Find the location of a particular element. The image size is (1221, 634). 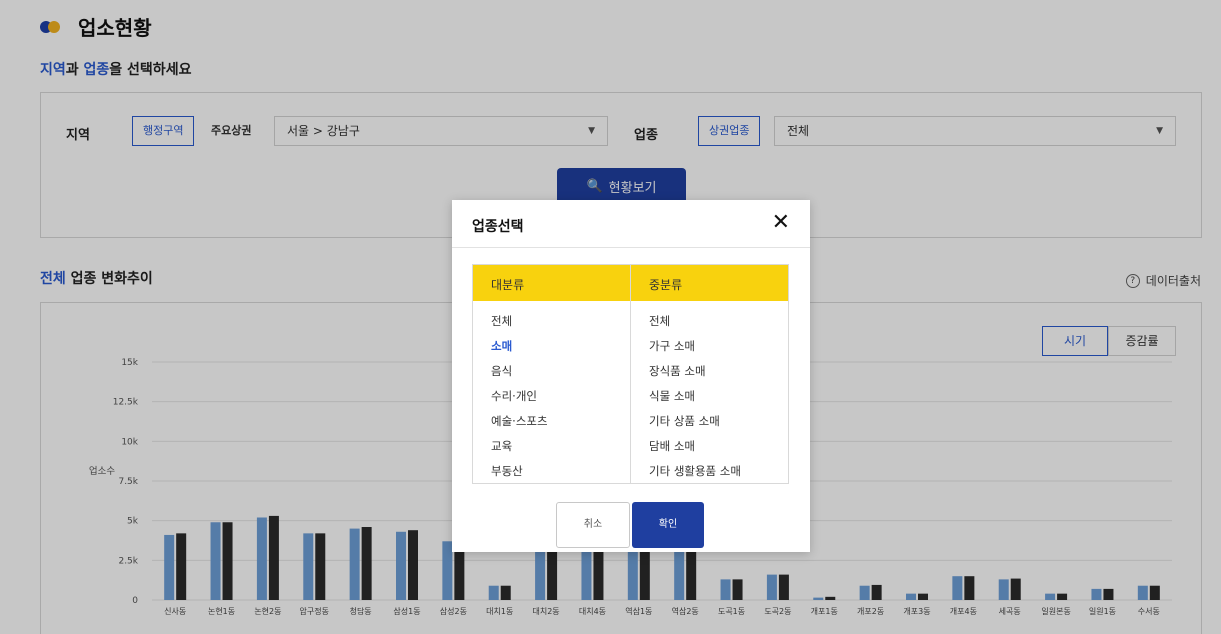

close-icon: ✕ is located at coordinates (781, 222).